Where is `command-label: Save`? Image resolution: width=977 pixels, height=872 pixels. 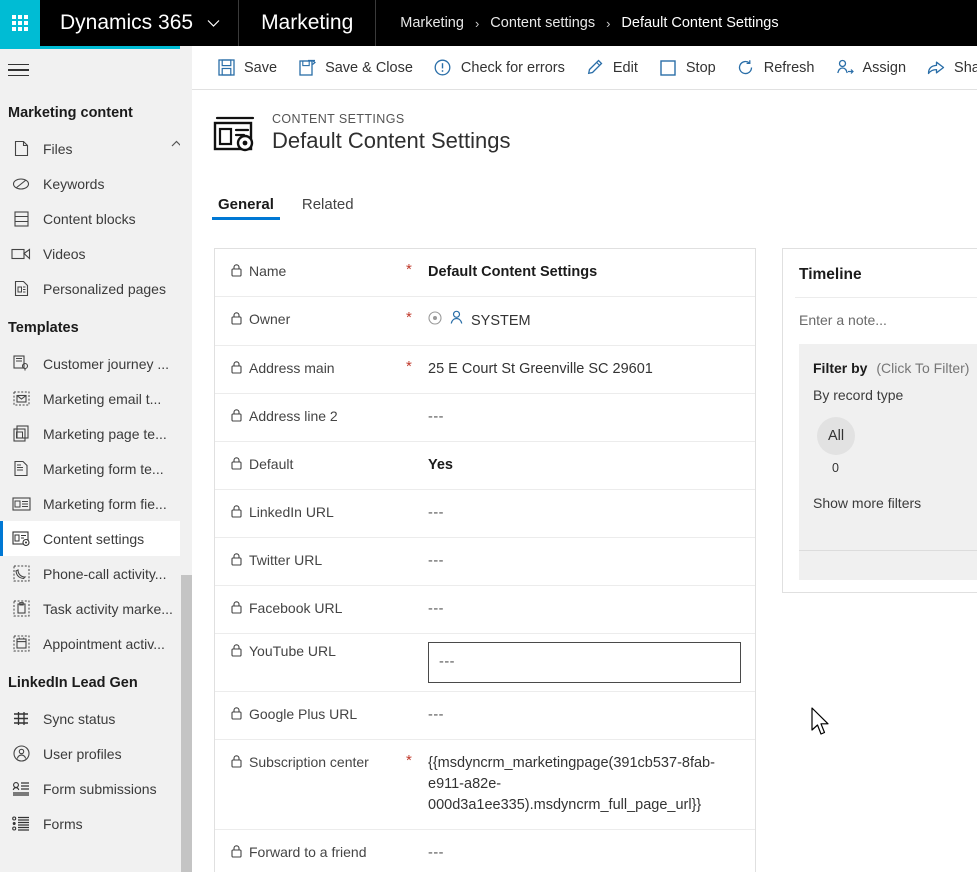
command-label: Save is located at coordinates (261, 67).